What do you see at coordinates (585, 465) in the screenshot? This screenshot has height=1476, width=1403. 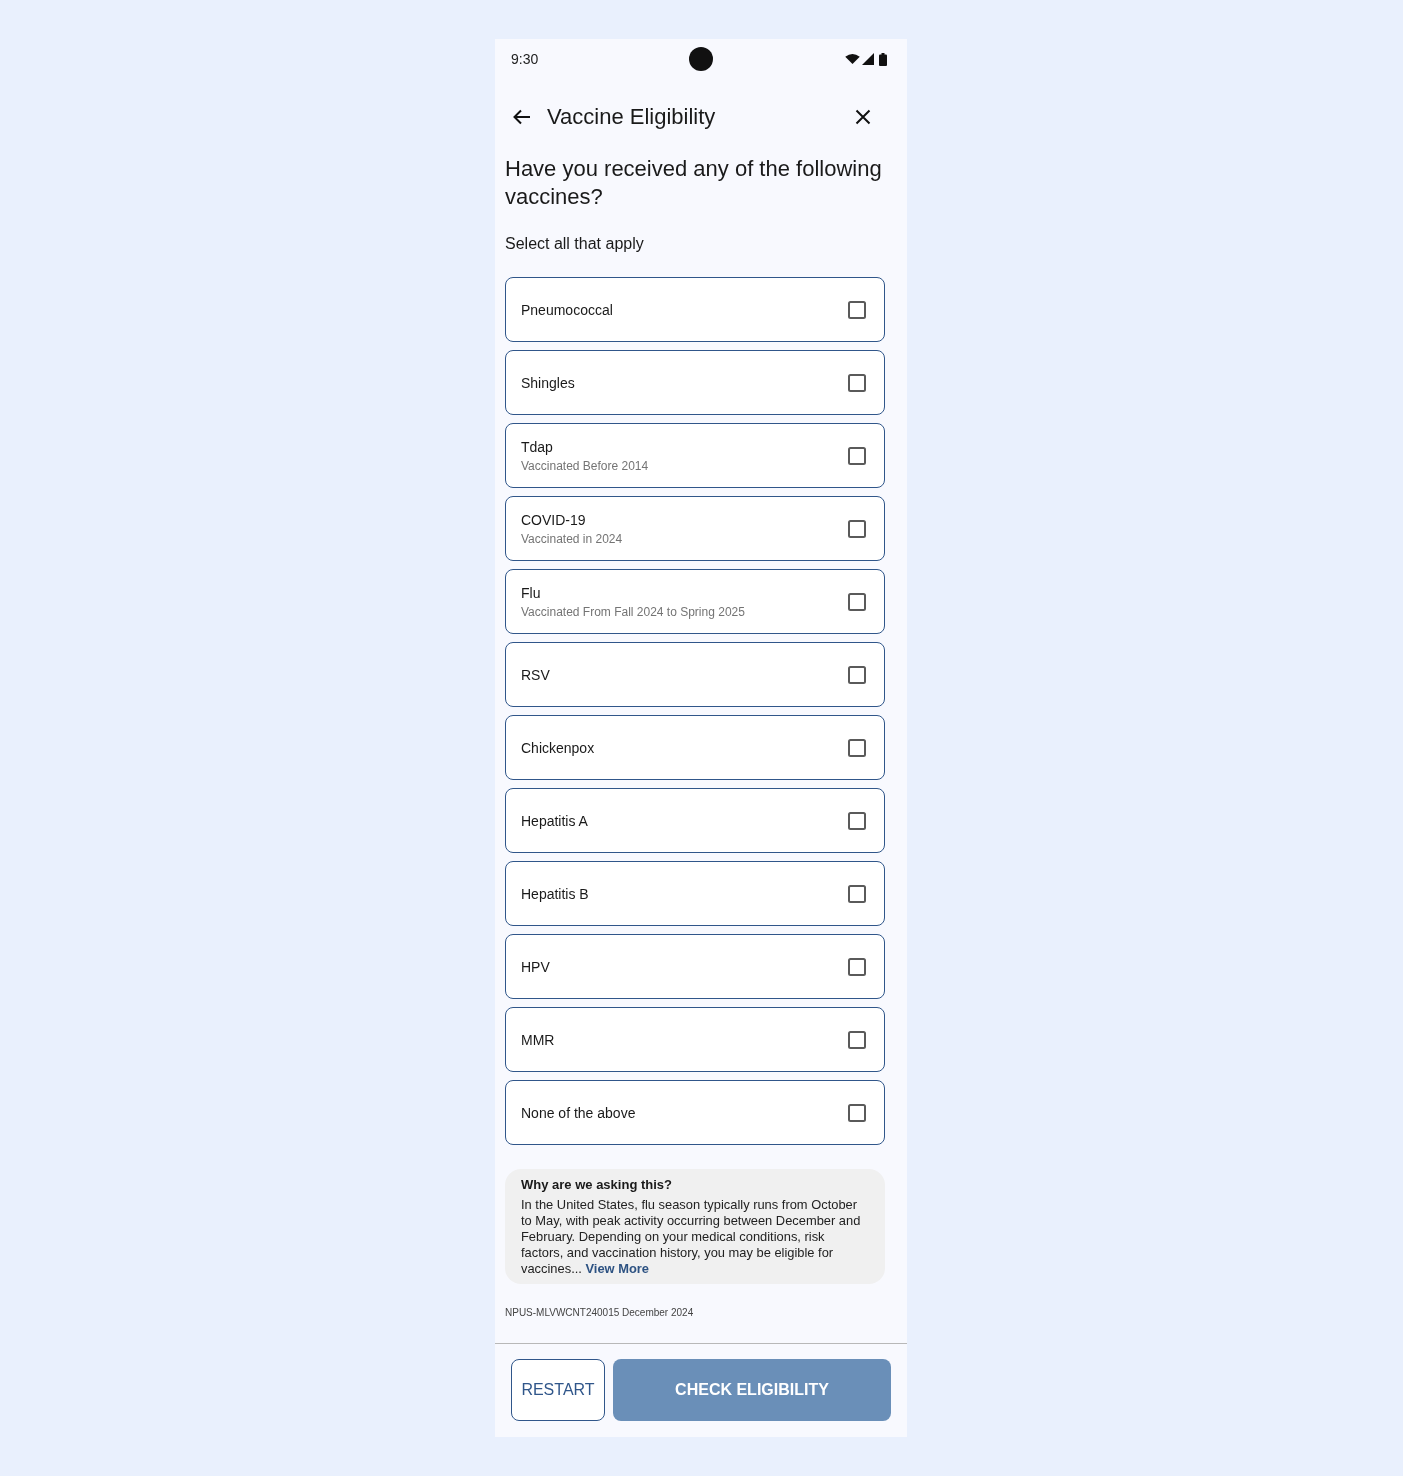 I see `option-note: Vaccinated Before 2014` at bounding box center [585, 465].